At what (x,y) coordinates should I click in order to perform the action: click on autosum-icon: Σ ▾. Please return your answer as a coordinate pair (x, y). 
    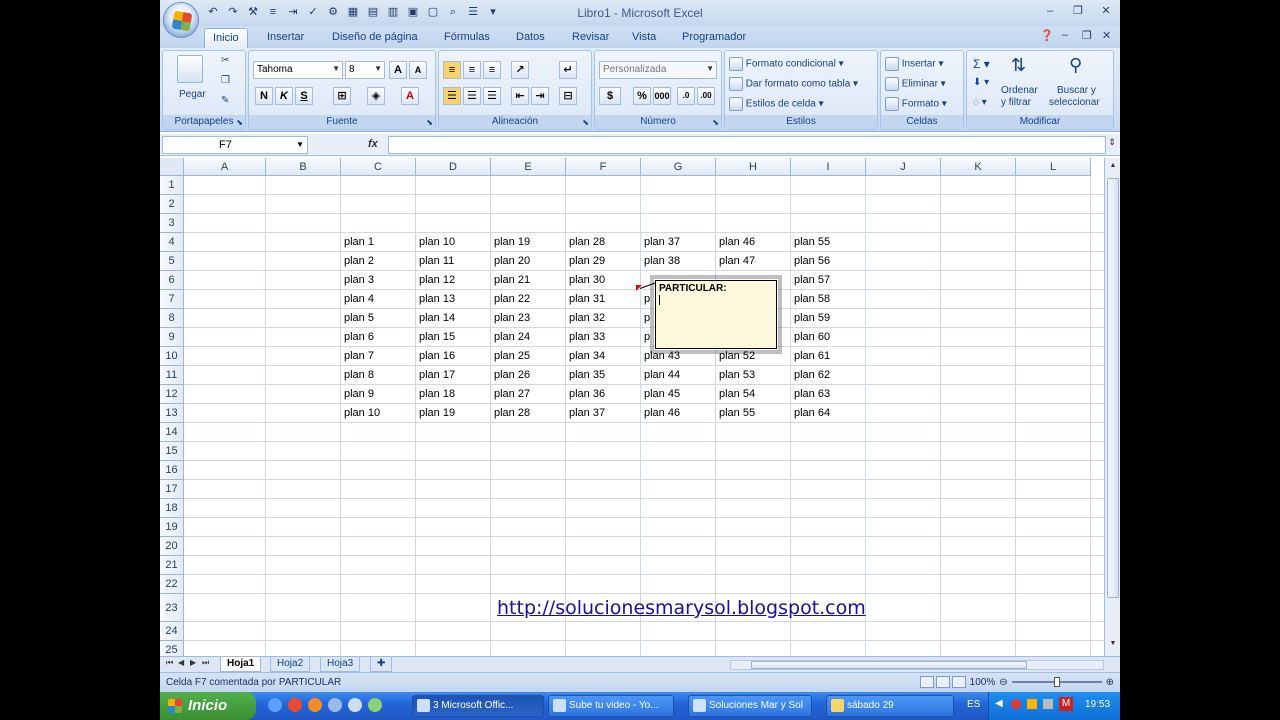
    Looking at the image, I should click on (981, 64).